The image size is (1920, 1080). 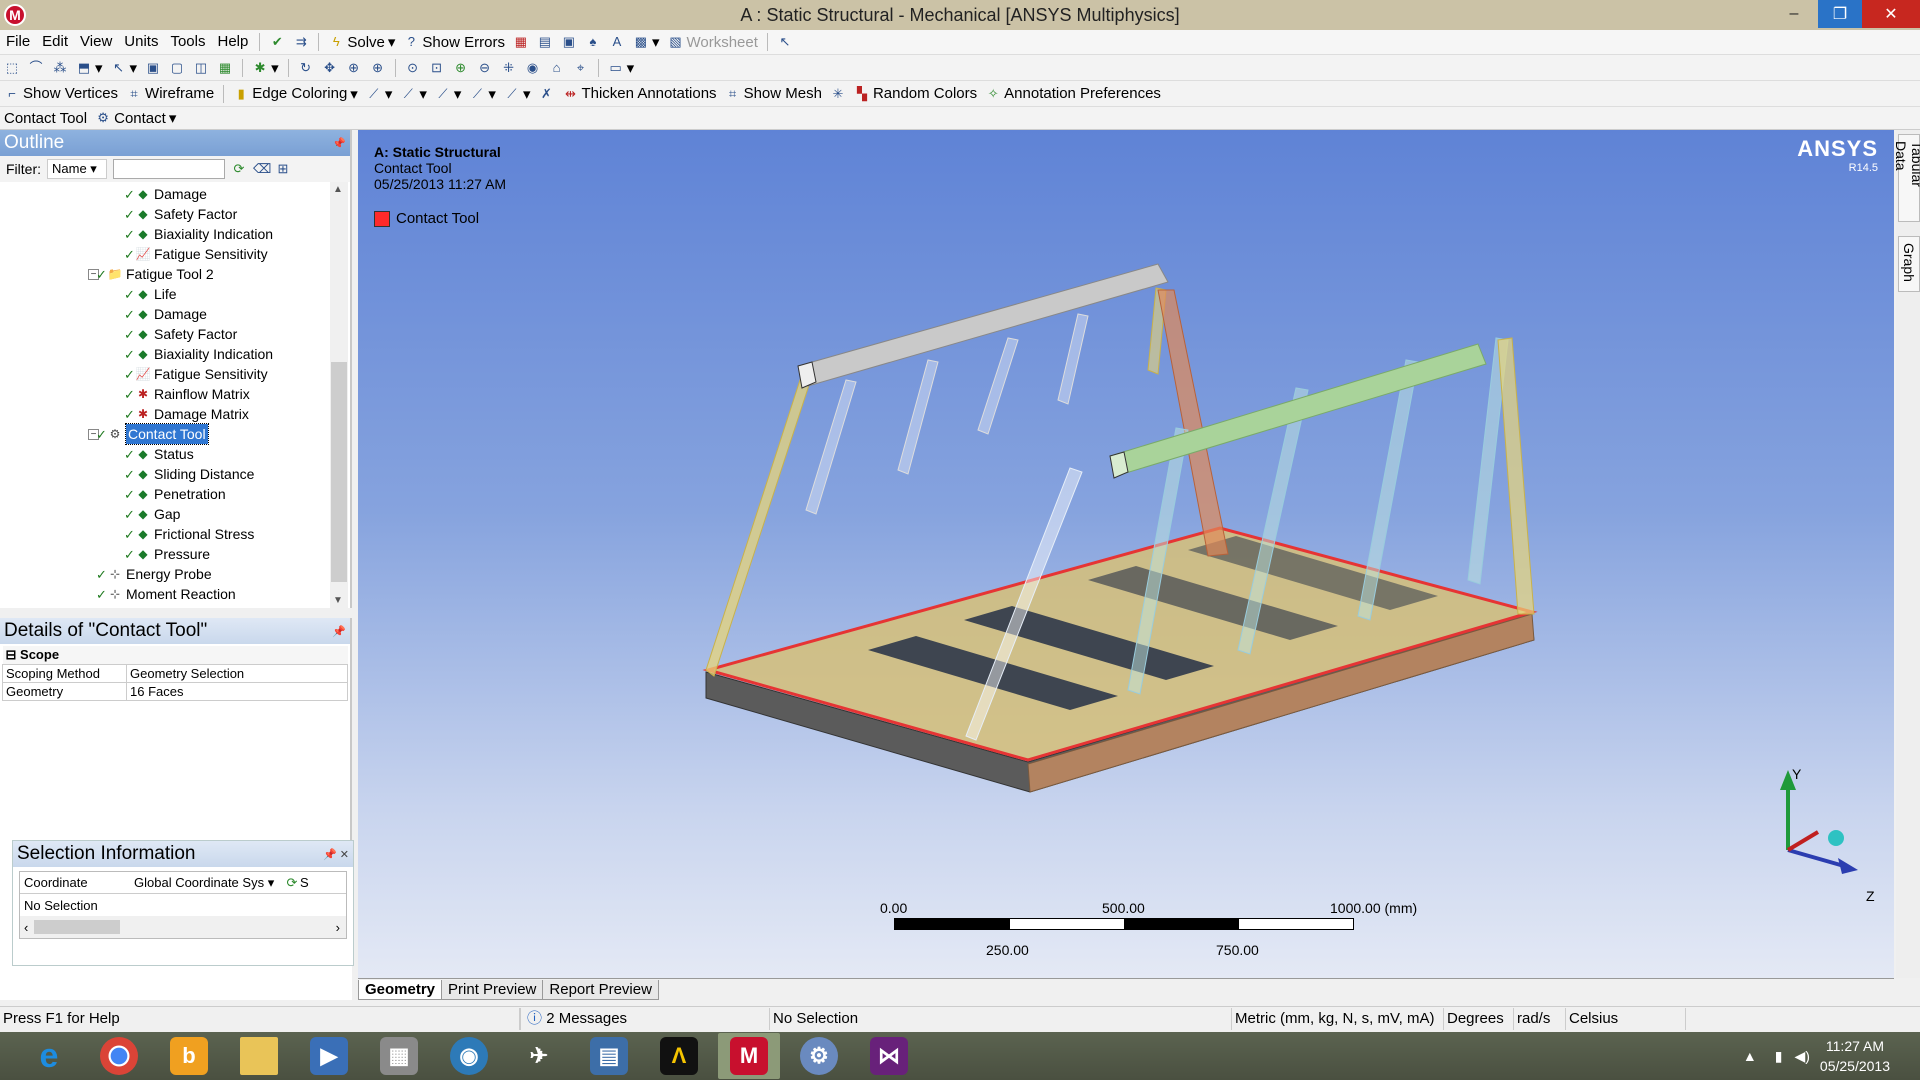 What do you see at coordinates (175, 534) in the screenshot?
I see `tree-item: ✓ ◆ Frictional Stress` at bounding box center [175, 534].